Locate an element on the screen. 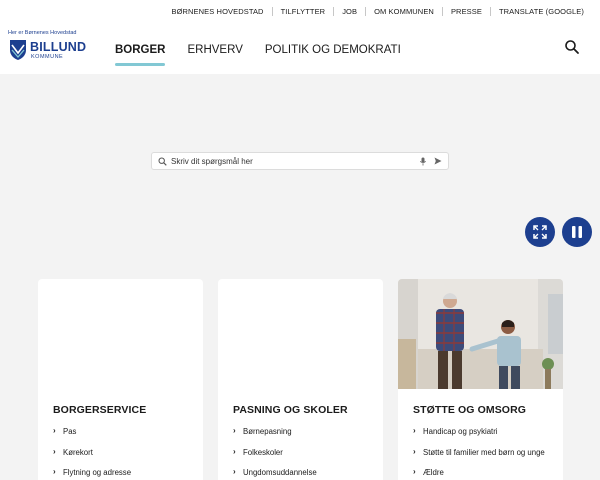  nav-erhverv: ERHVERV is located at coordinates (214, 48).